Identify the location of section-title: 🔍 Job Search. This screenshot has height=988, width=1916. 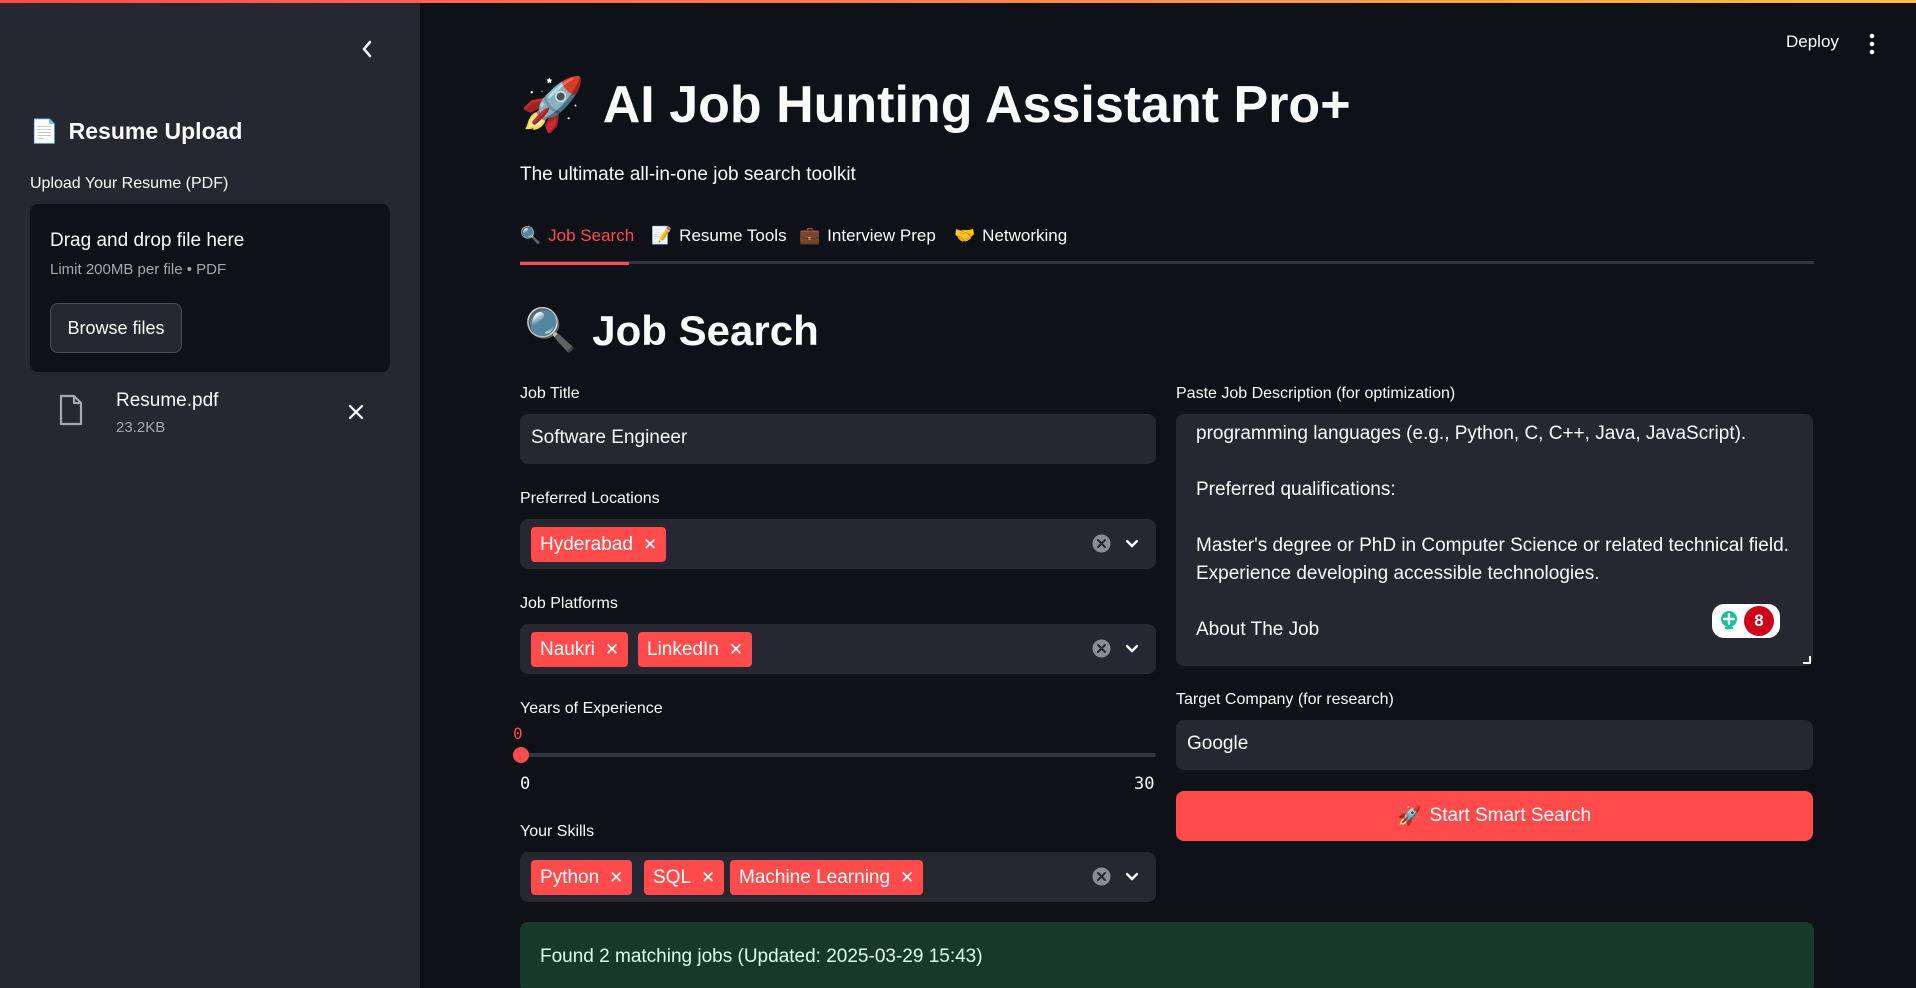
(671, 330).